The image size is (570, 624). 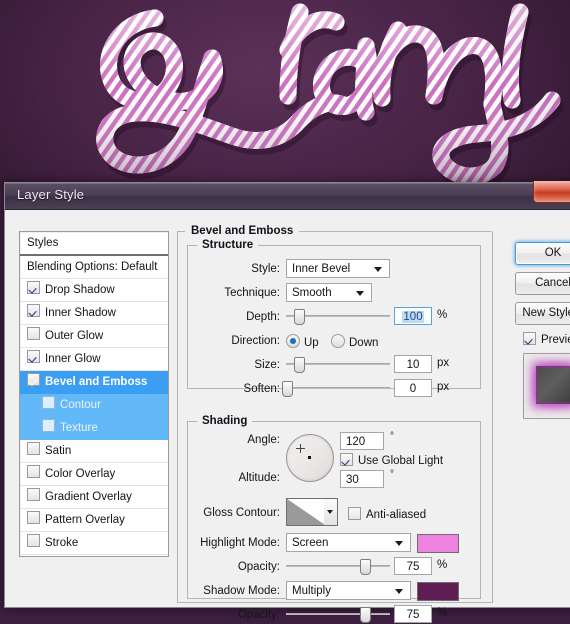 I want to click on angle-input-value: 120, so click(x=356, y=442).